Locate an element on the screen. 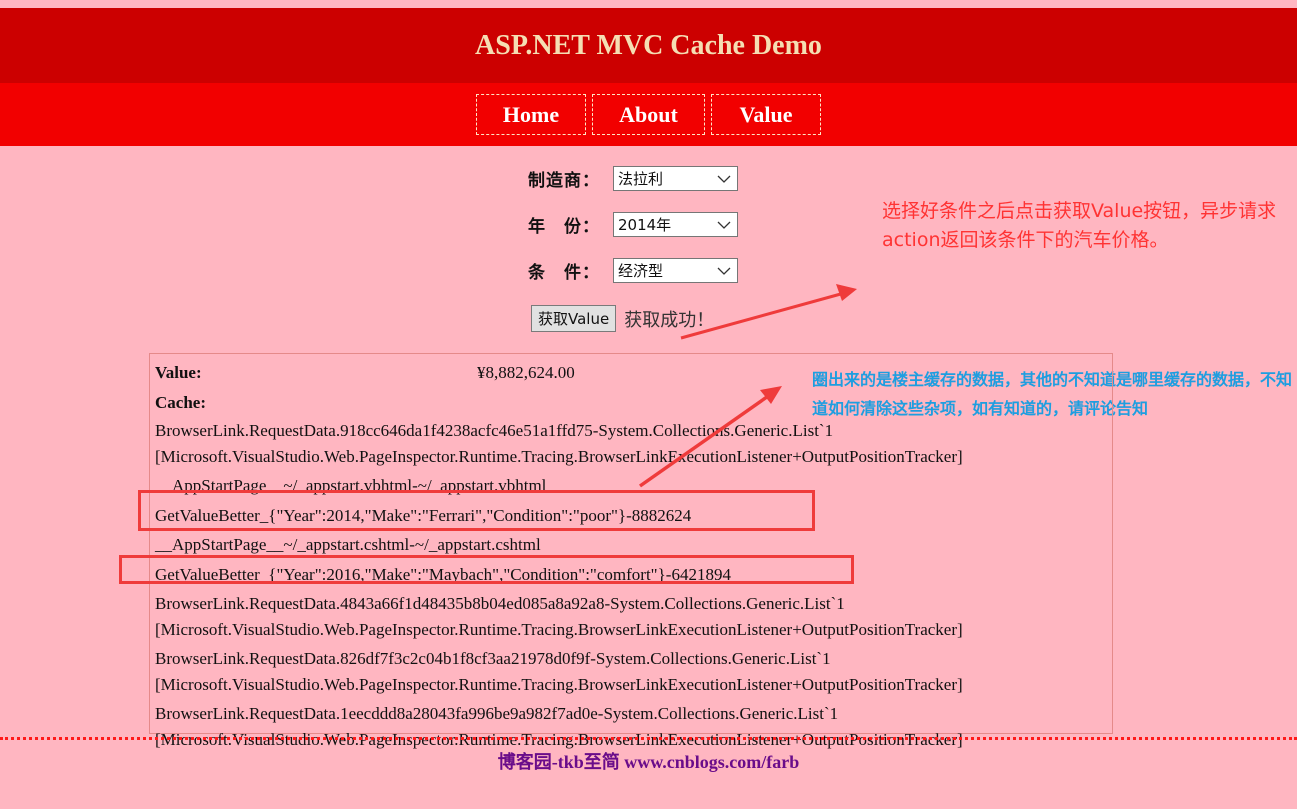  highlight-box-ferrari is located at coordinates (476, 510).